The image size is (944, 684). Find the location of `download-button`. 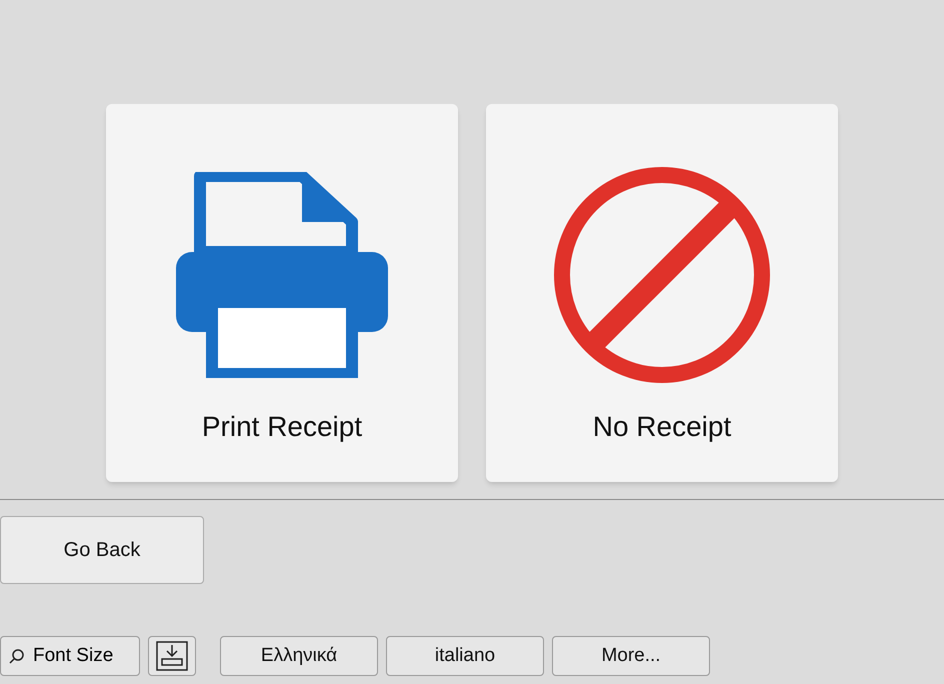

download-button is located at coordinates (172, 656).